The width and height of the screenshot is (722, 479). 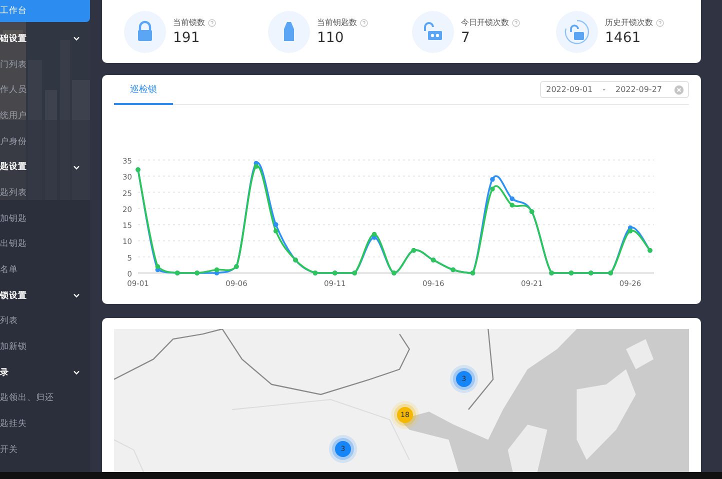 What do you see at coordinates (45, 450) in the screenshot?
I see `menu-item: 开关` at bounding box center [45, 450].